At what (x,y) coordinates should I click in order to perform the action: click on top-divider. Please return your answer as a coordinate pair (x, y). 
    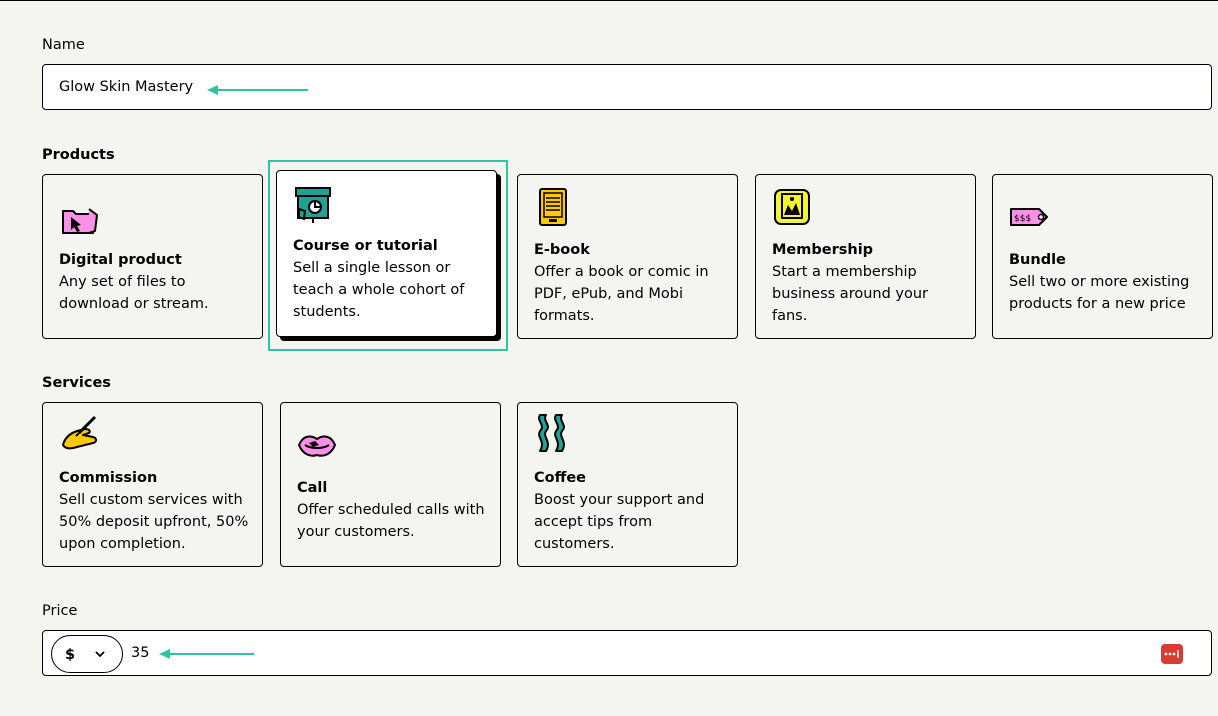
    Looking at the image, I should click on (609, 0).